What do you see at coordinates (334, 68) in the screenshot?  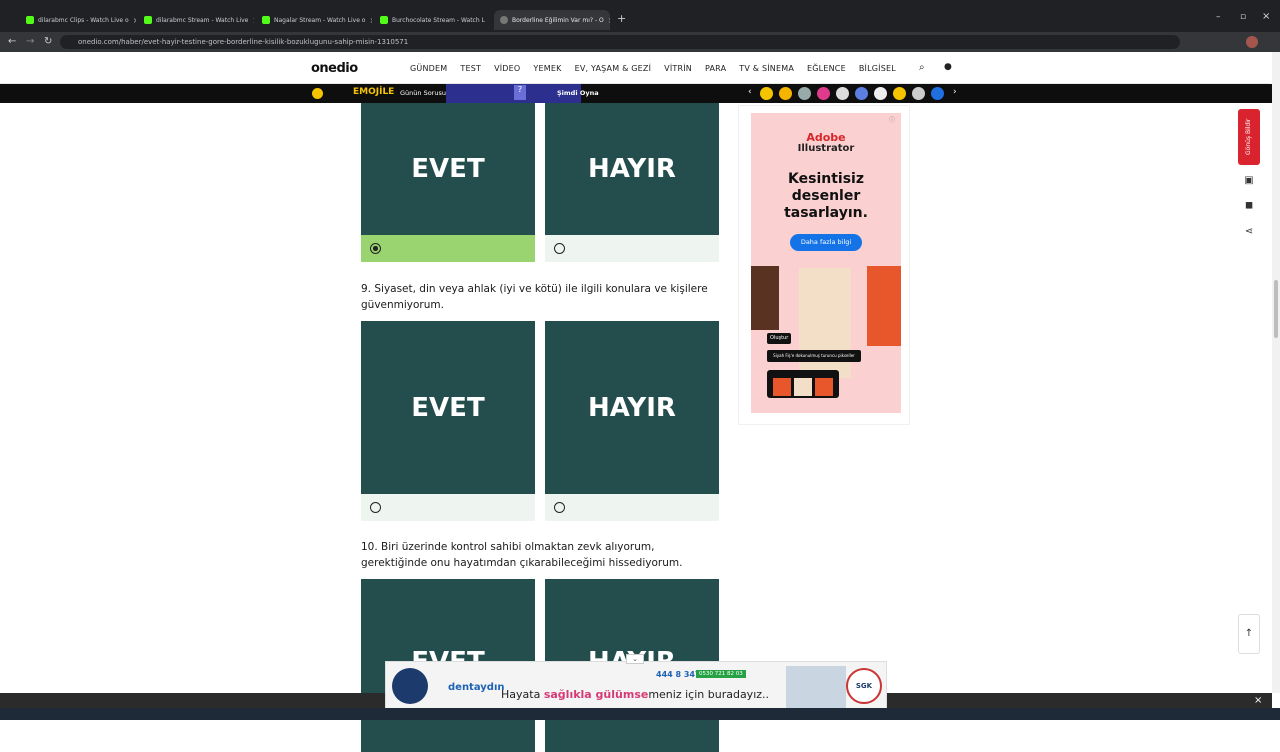 I see `site-logo: onedio` at bounding box center [334, 68].